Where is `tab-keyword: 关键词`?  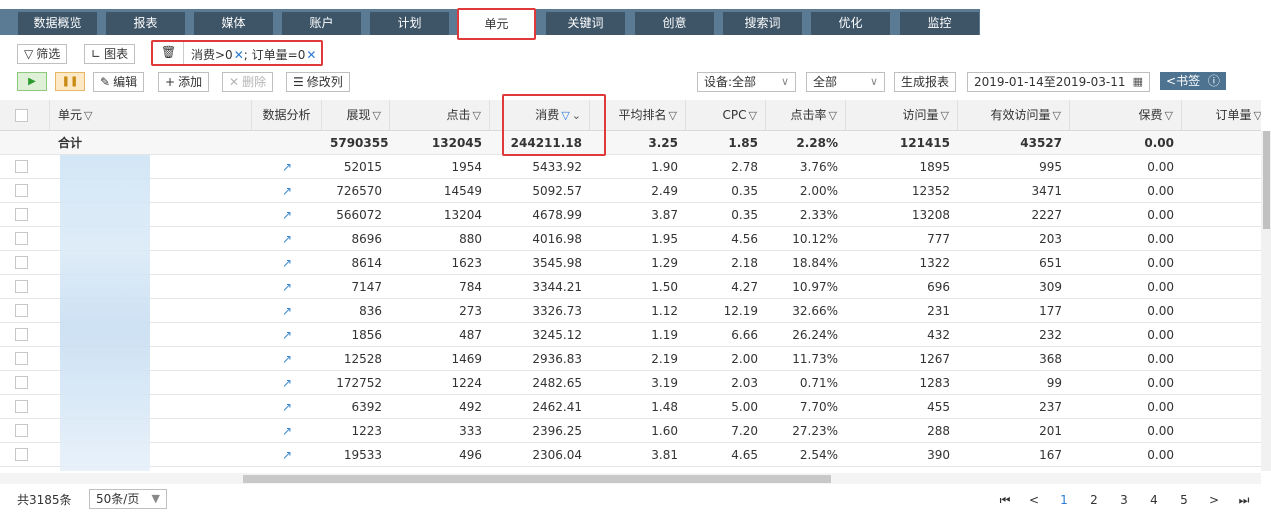 tab-keyword: 关键词 is located at coordinates (585, 23).